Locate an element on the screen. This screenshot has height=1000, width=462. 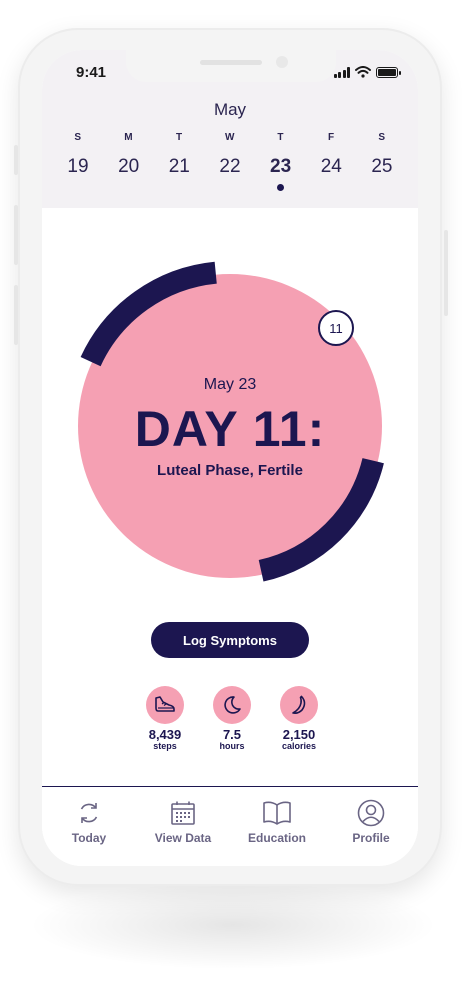
stat-value: 7.5 is located at coordinates (232, 734).